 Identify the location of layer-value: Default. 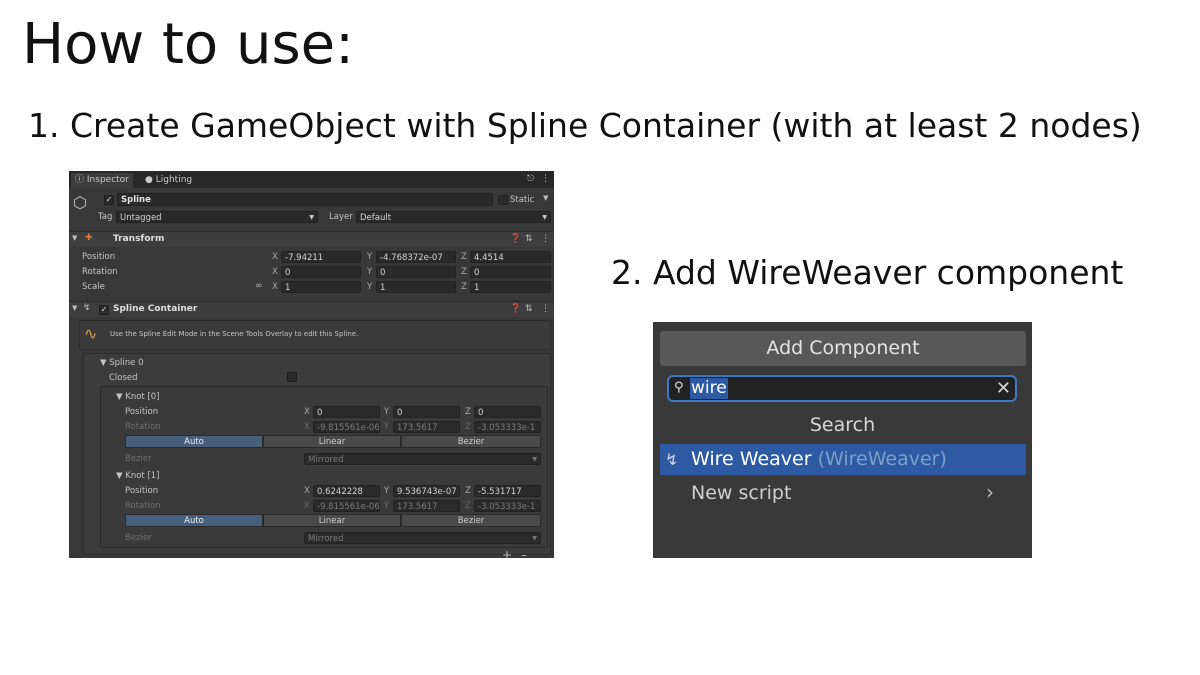
(376, 218).